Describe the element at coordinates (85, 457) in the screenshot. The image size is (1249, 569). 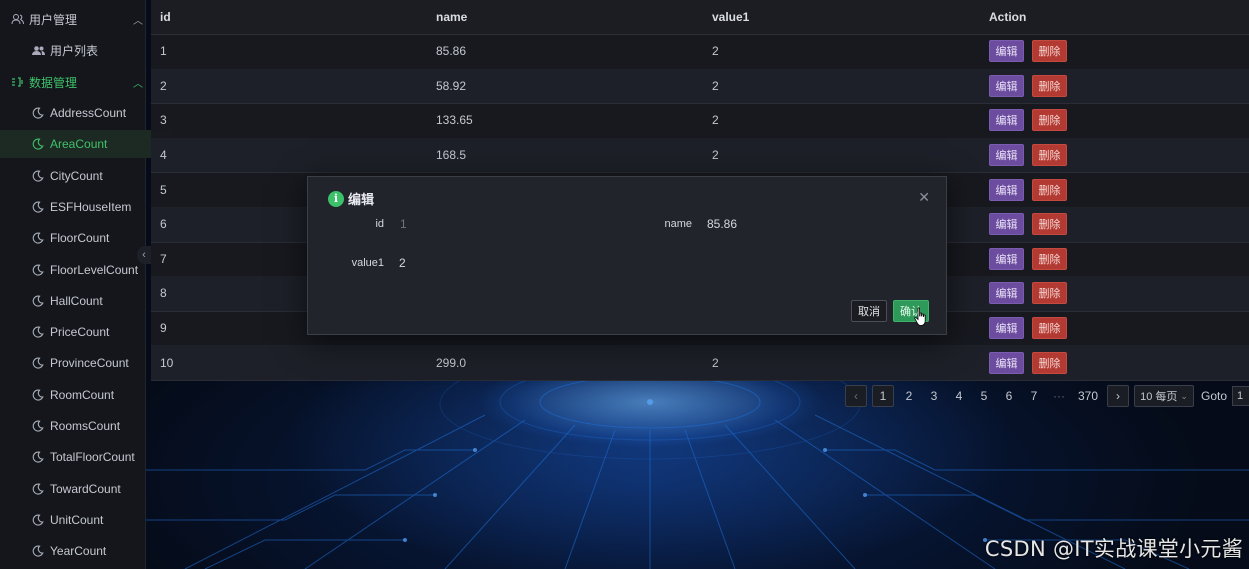
I see `sidebar-item: TotalFloorCount` at that location.